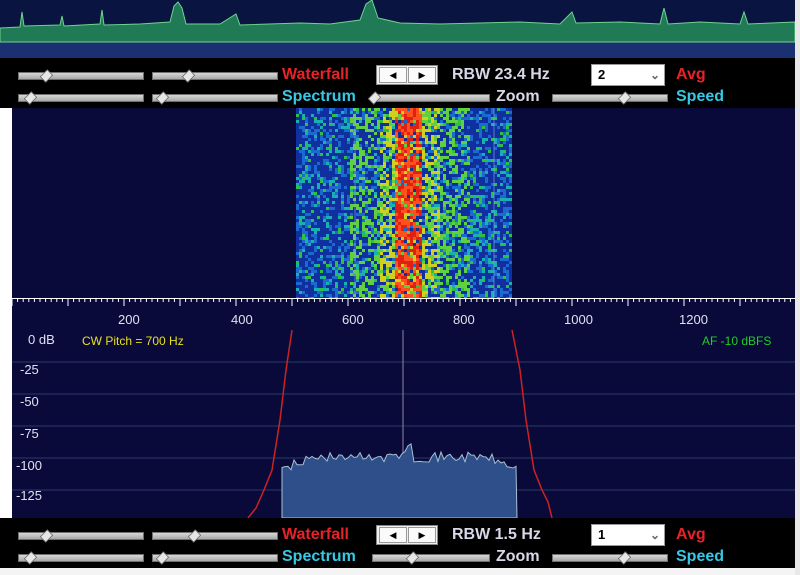 The width and height of the screenshot is (800, 575). What do you see at coordinates (397, 29) in the screenshot?
I see `top-mini-spectrum` at bounding box center [397, 29].